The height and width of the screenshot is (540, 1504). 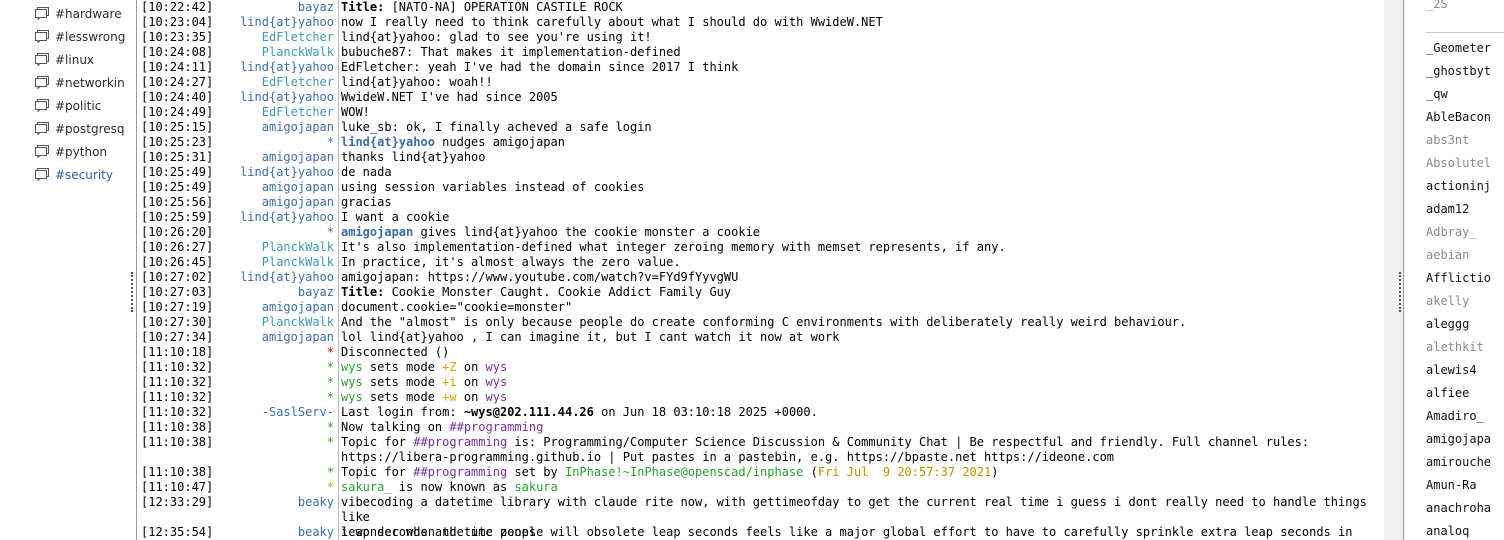 I want to click on message-segment: ##programming, so click(x=460, y=442).